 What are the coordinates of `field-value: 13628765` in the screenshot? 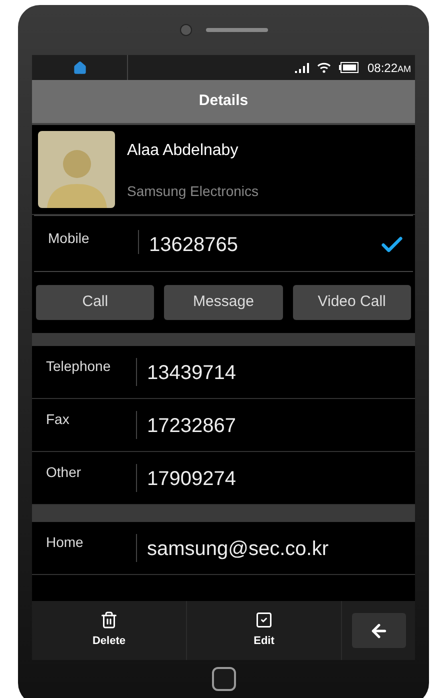 It's located at (193, 245).